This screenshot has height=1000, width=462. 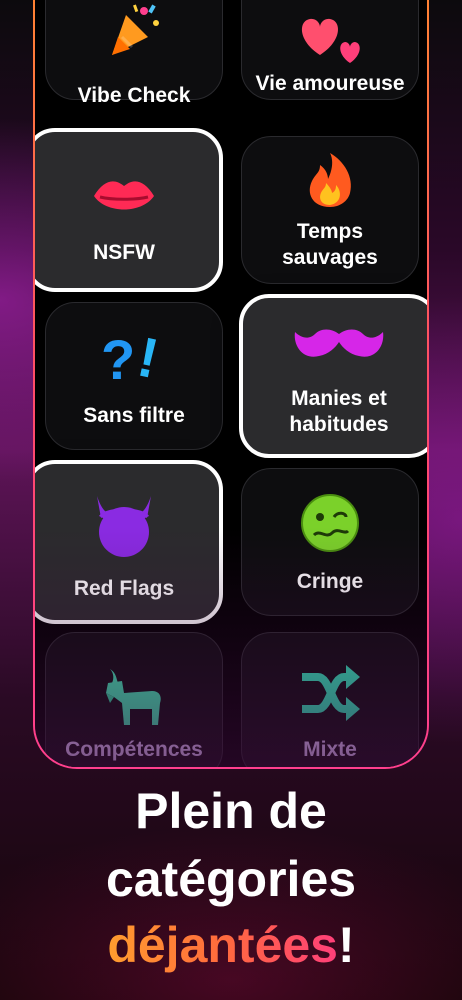 I want to click on category-card-mixte: Mixte, so click(x=330, y=699).